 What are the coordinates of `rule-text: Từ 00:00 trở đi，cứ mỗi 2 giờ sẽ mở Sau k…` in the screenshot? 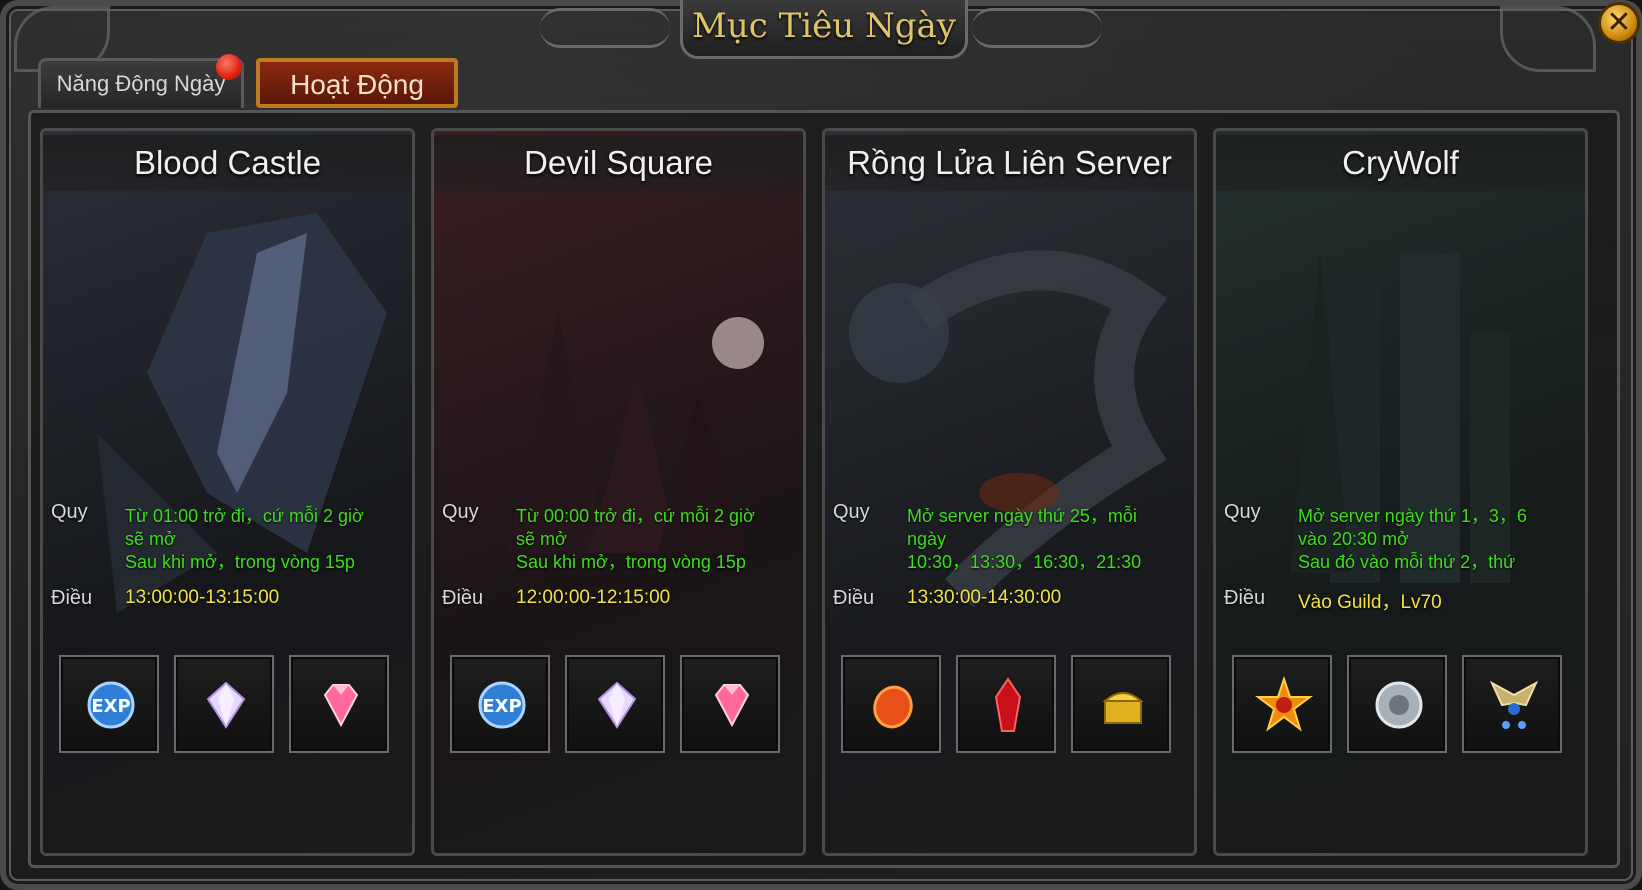 It's located at (635, 539).